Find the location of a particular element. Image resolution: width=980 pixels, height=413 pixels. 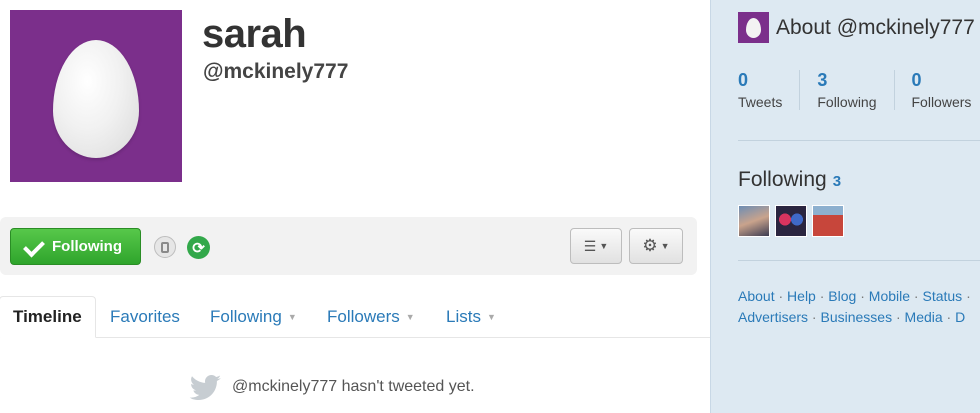

profile-avatar is located at coordinates (96, 96).